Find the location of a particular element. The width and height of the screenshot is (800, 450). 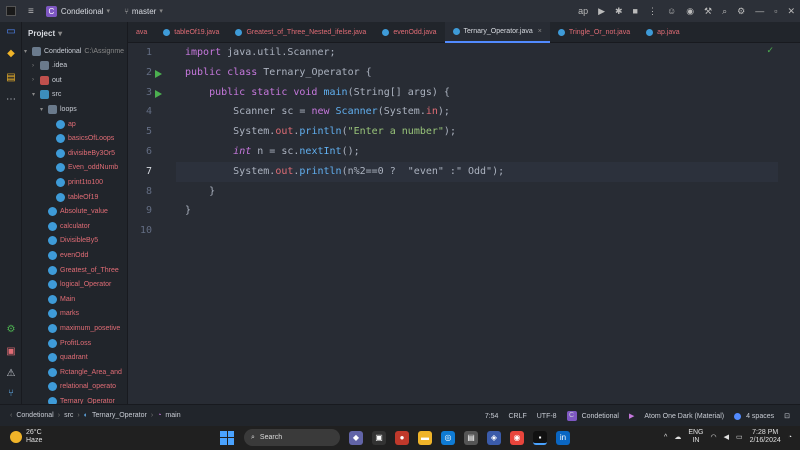

tree-item: divisibeBy3Or5 is located at coordinates (81, 153).